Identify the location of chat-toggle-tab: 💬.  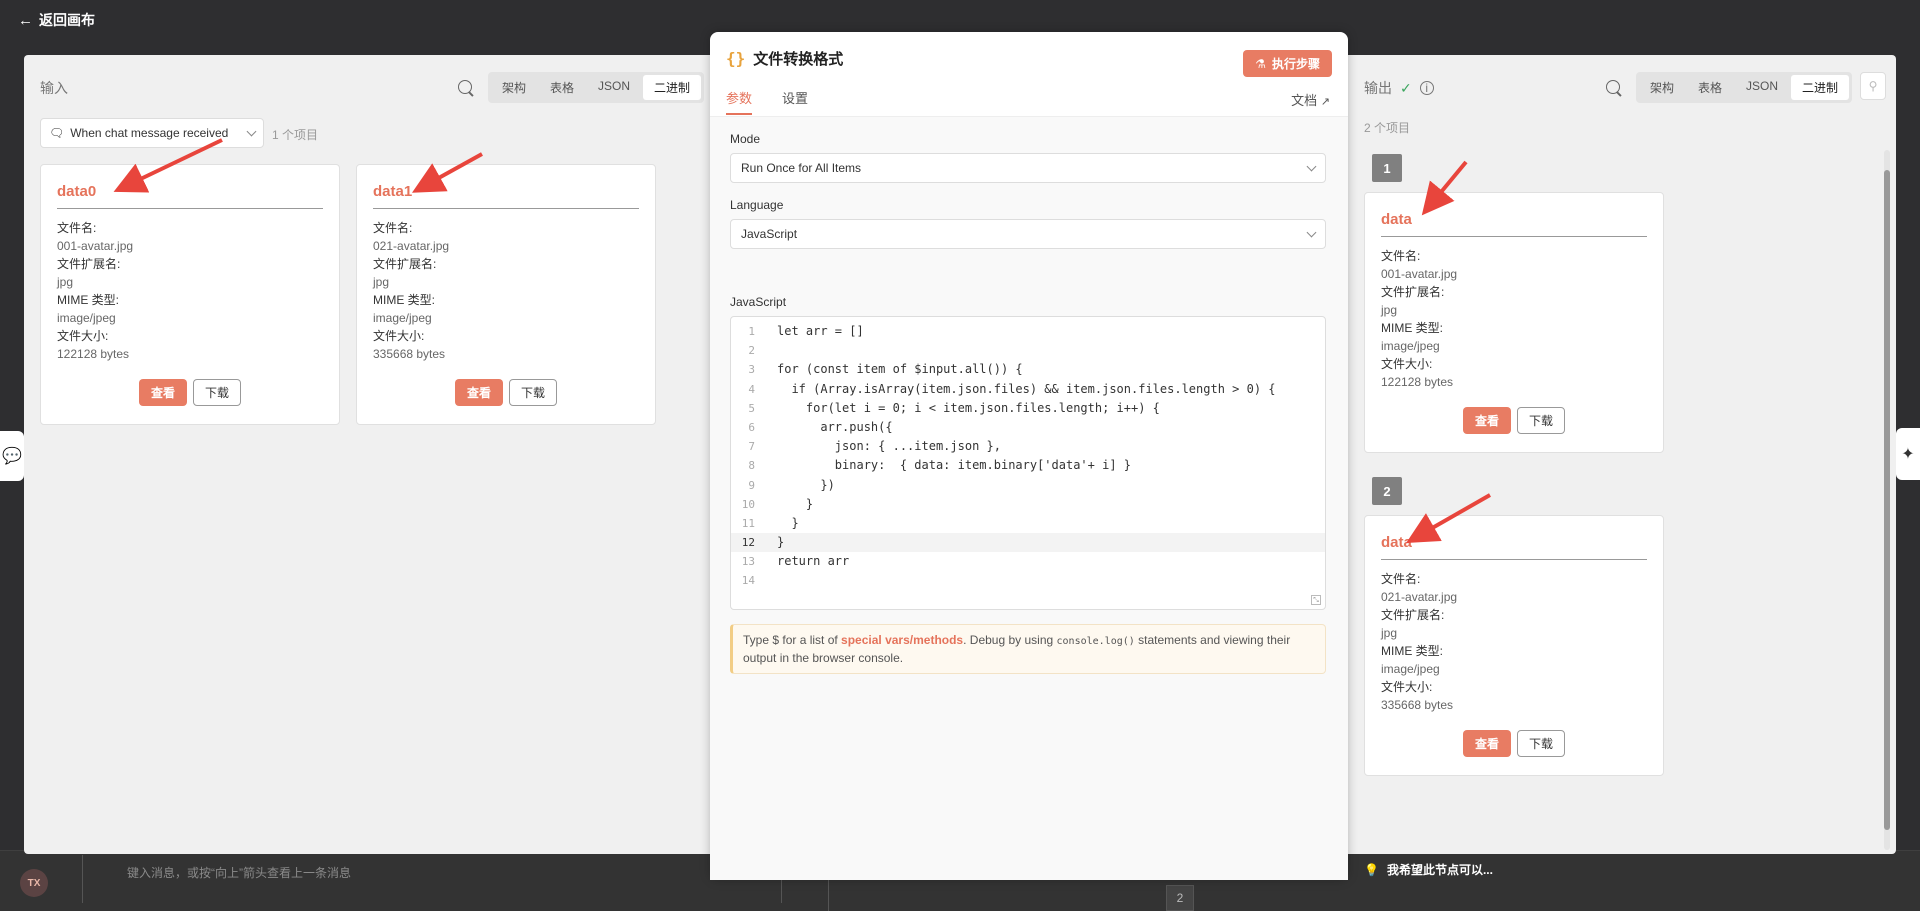
(12, 456).